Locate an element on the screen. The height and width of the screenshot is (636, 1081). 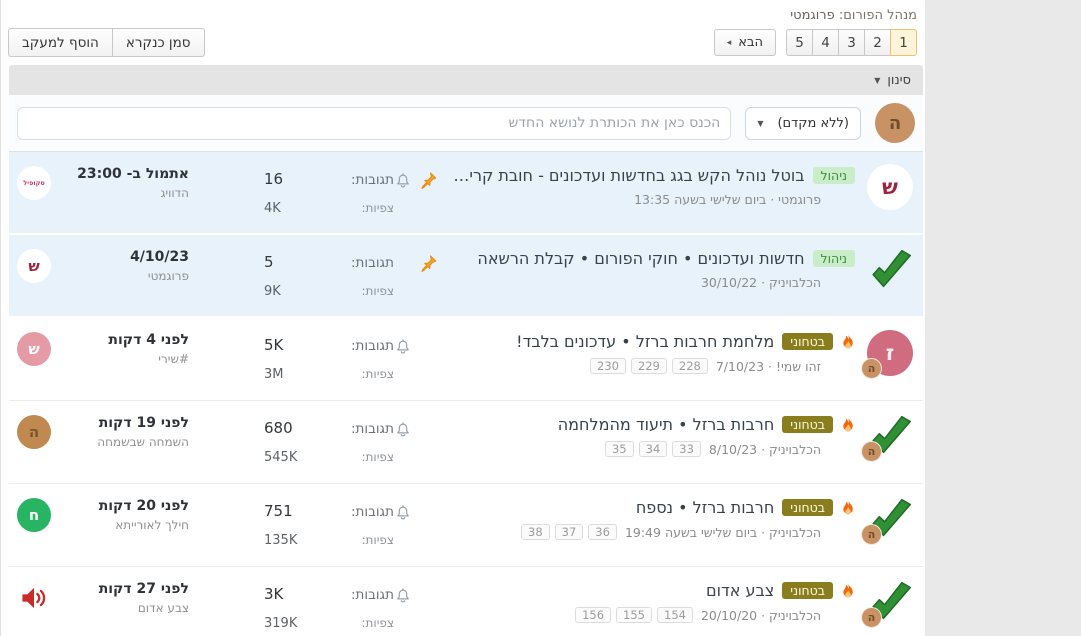
thread-starter-avatar-wrap: ש is located at coordinates (890, 187).